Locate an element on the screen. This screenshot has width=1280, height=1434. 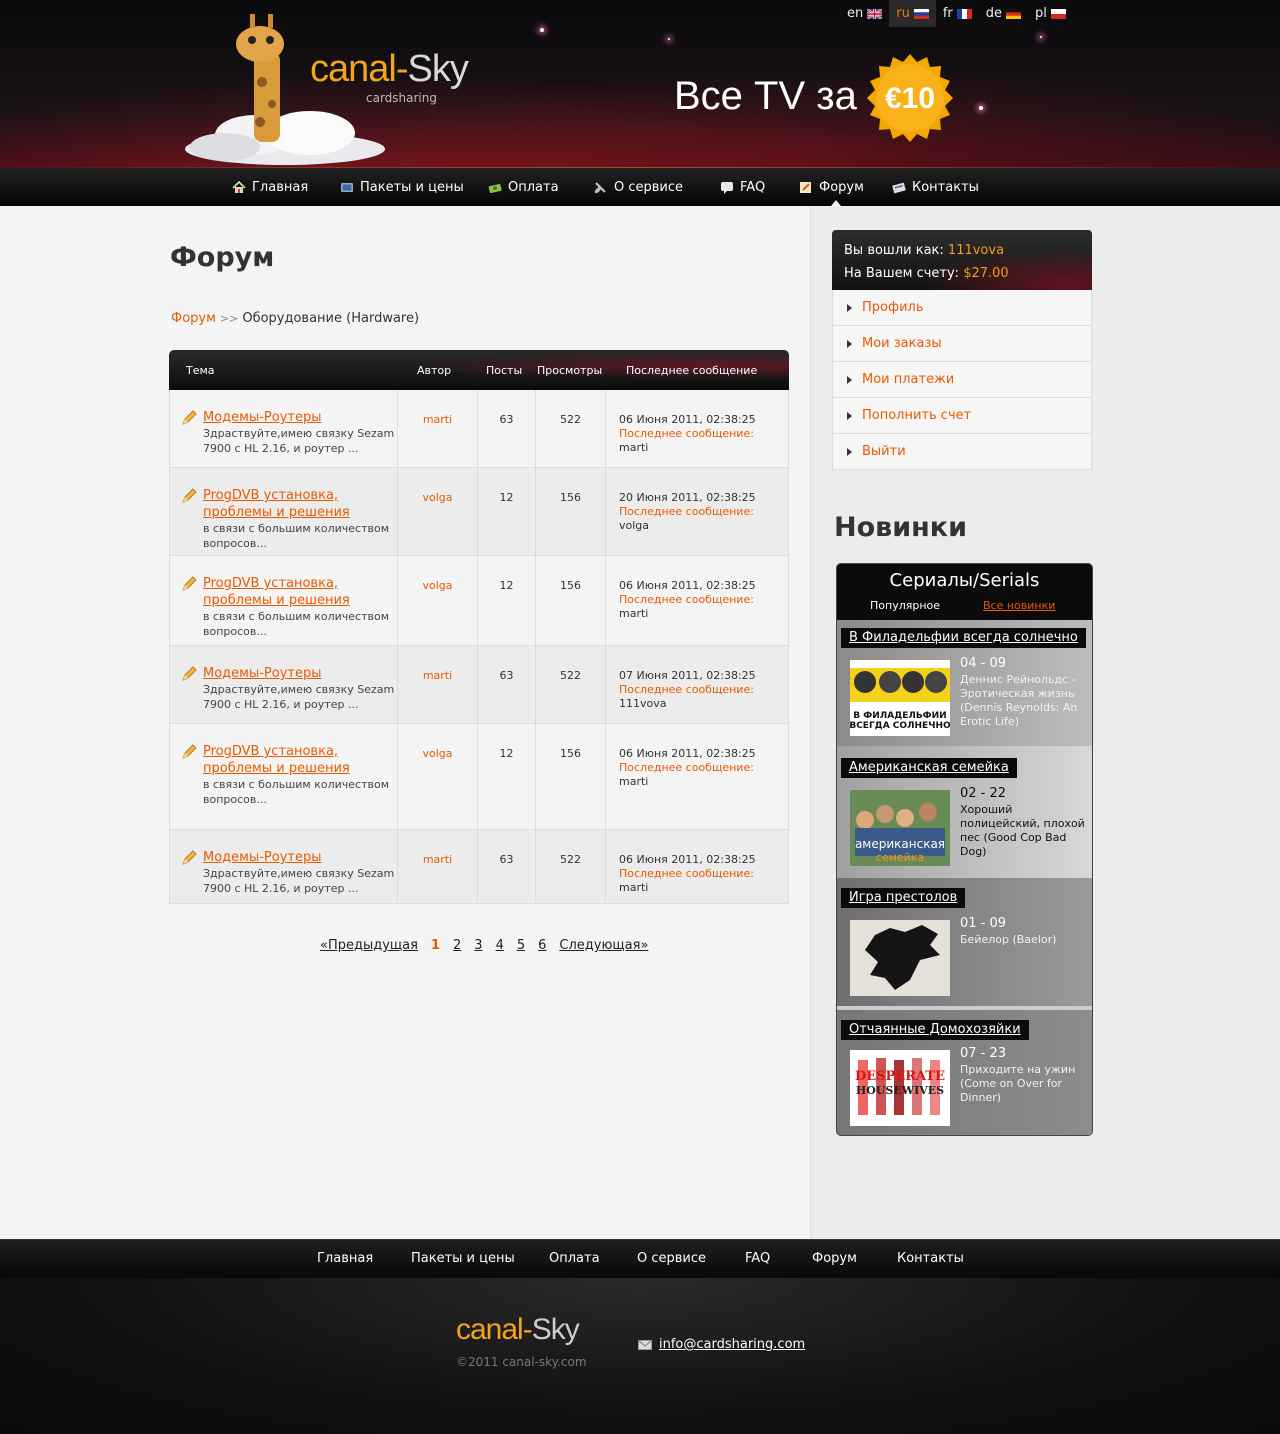
column-header-posts: Посты is located at coordinates (504, 370).